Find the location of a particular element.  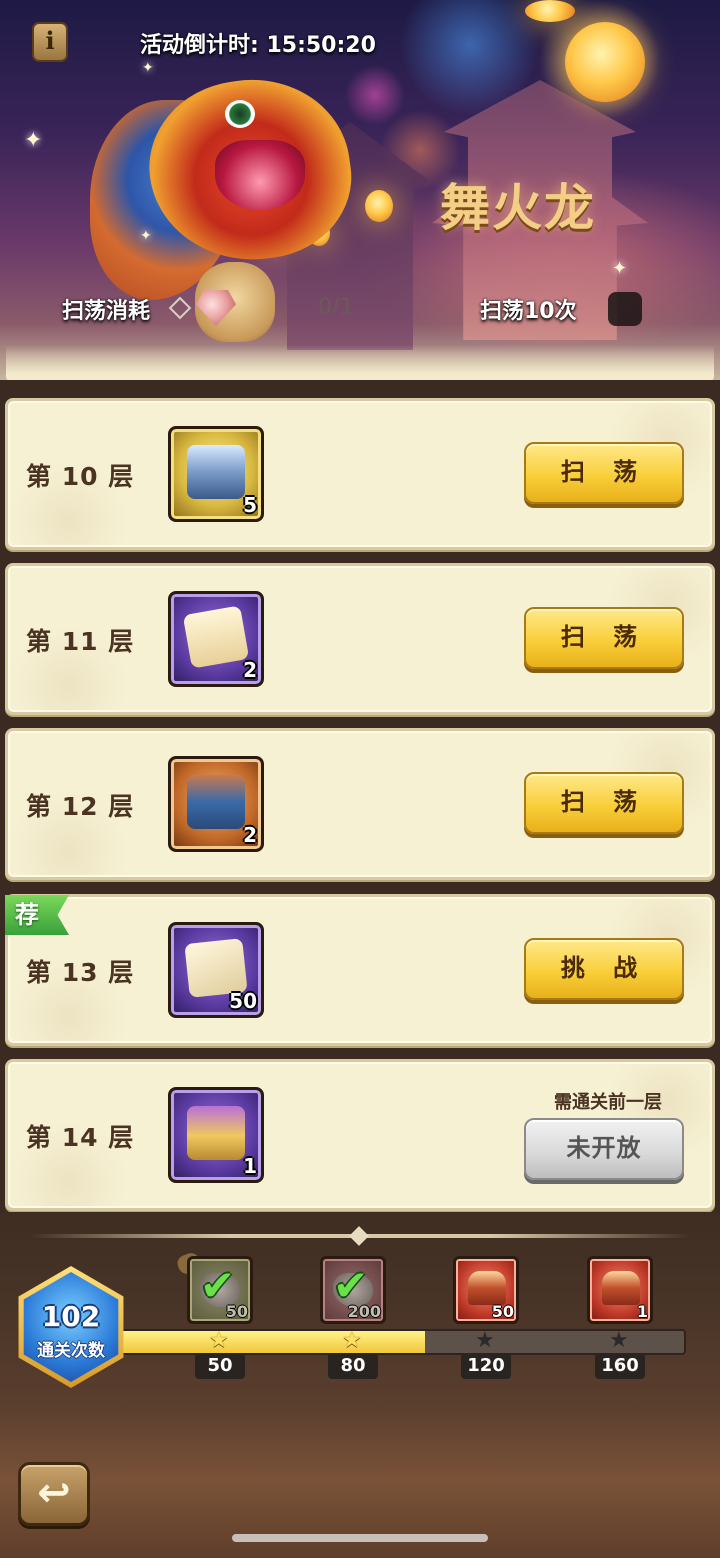

milestone-value: 50 is located at coordinates (220, 1366).